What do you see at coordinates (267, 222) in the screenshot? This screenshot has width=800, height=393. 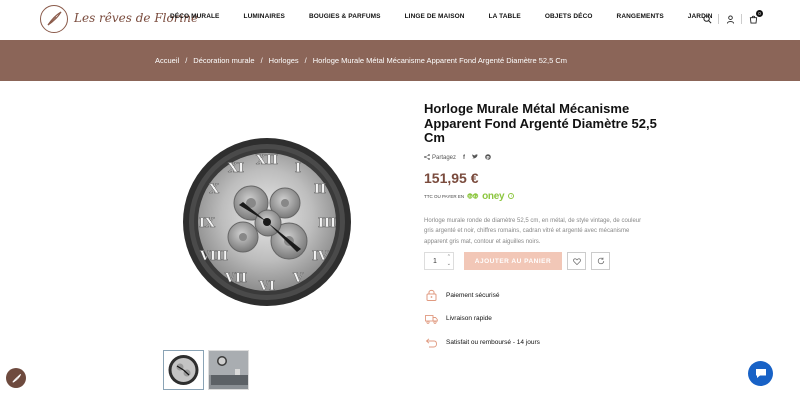 I see `wall-clock-image: XII I II III IV V VI VII VIII IX X XI` at bounding box center [267, 222].